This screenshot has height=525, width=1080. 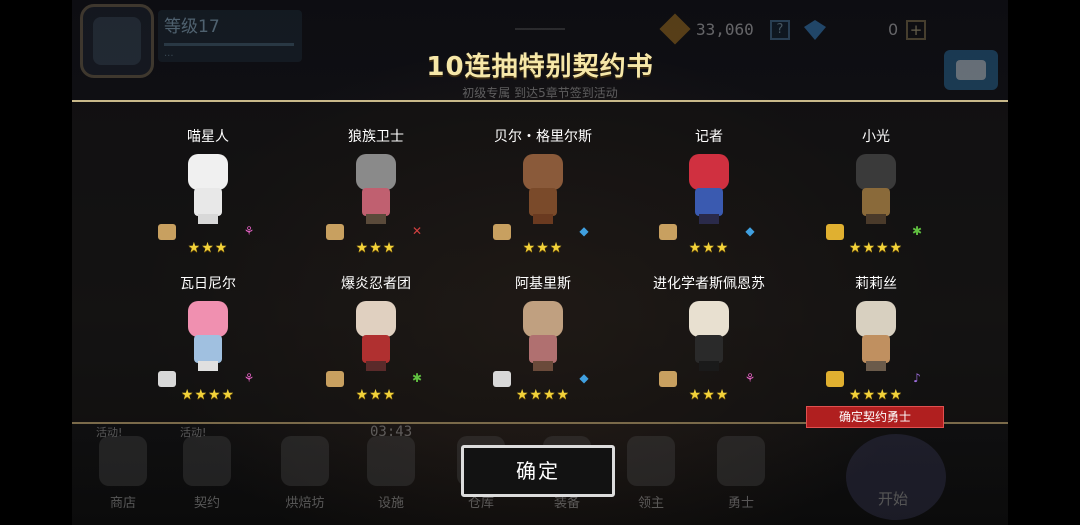 What do you see at coordinates (725, 29) in the screenshot?
I see `gold-value: 33,060` at bounding box center [725, 29].